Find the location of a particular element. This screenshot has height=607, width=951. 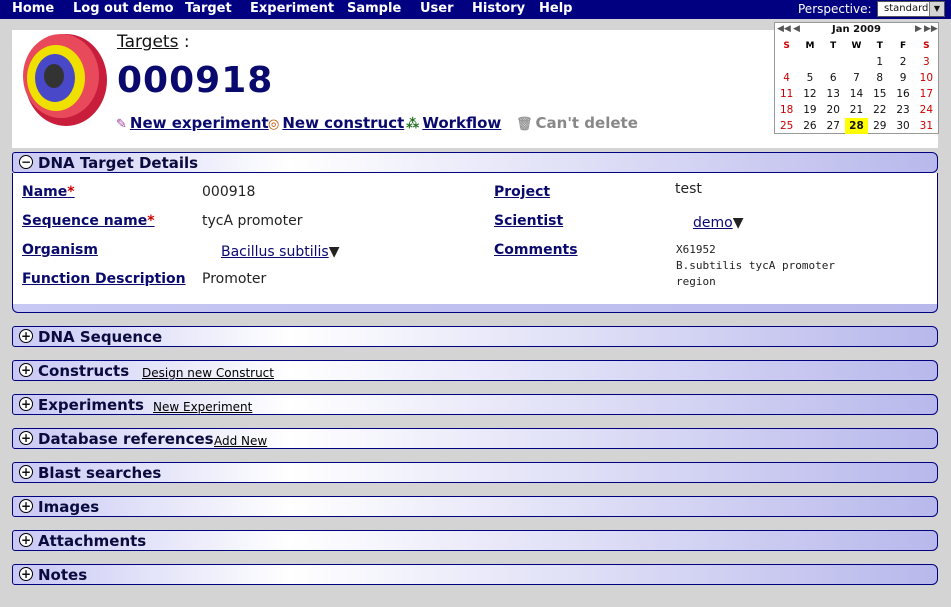

calendar-day: 23 is located at coordinates (902, 110).